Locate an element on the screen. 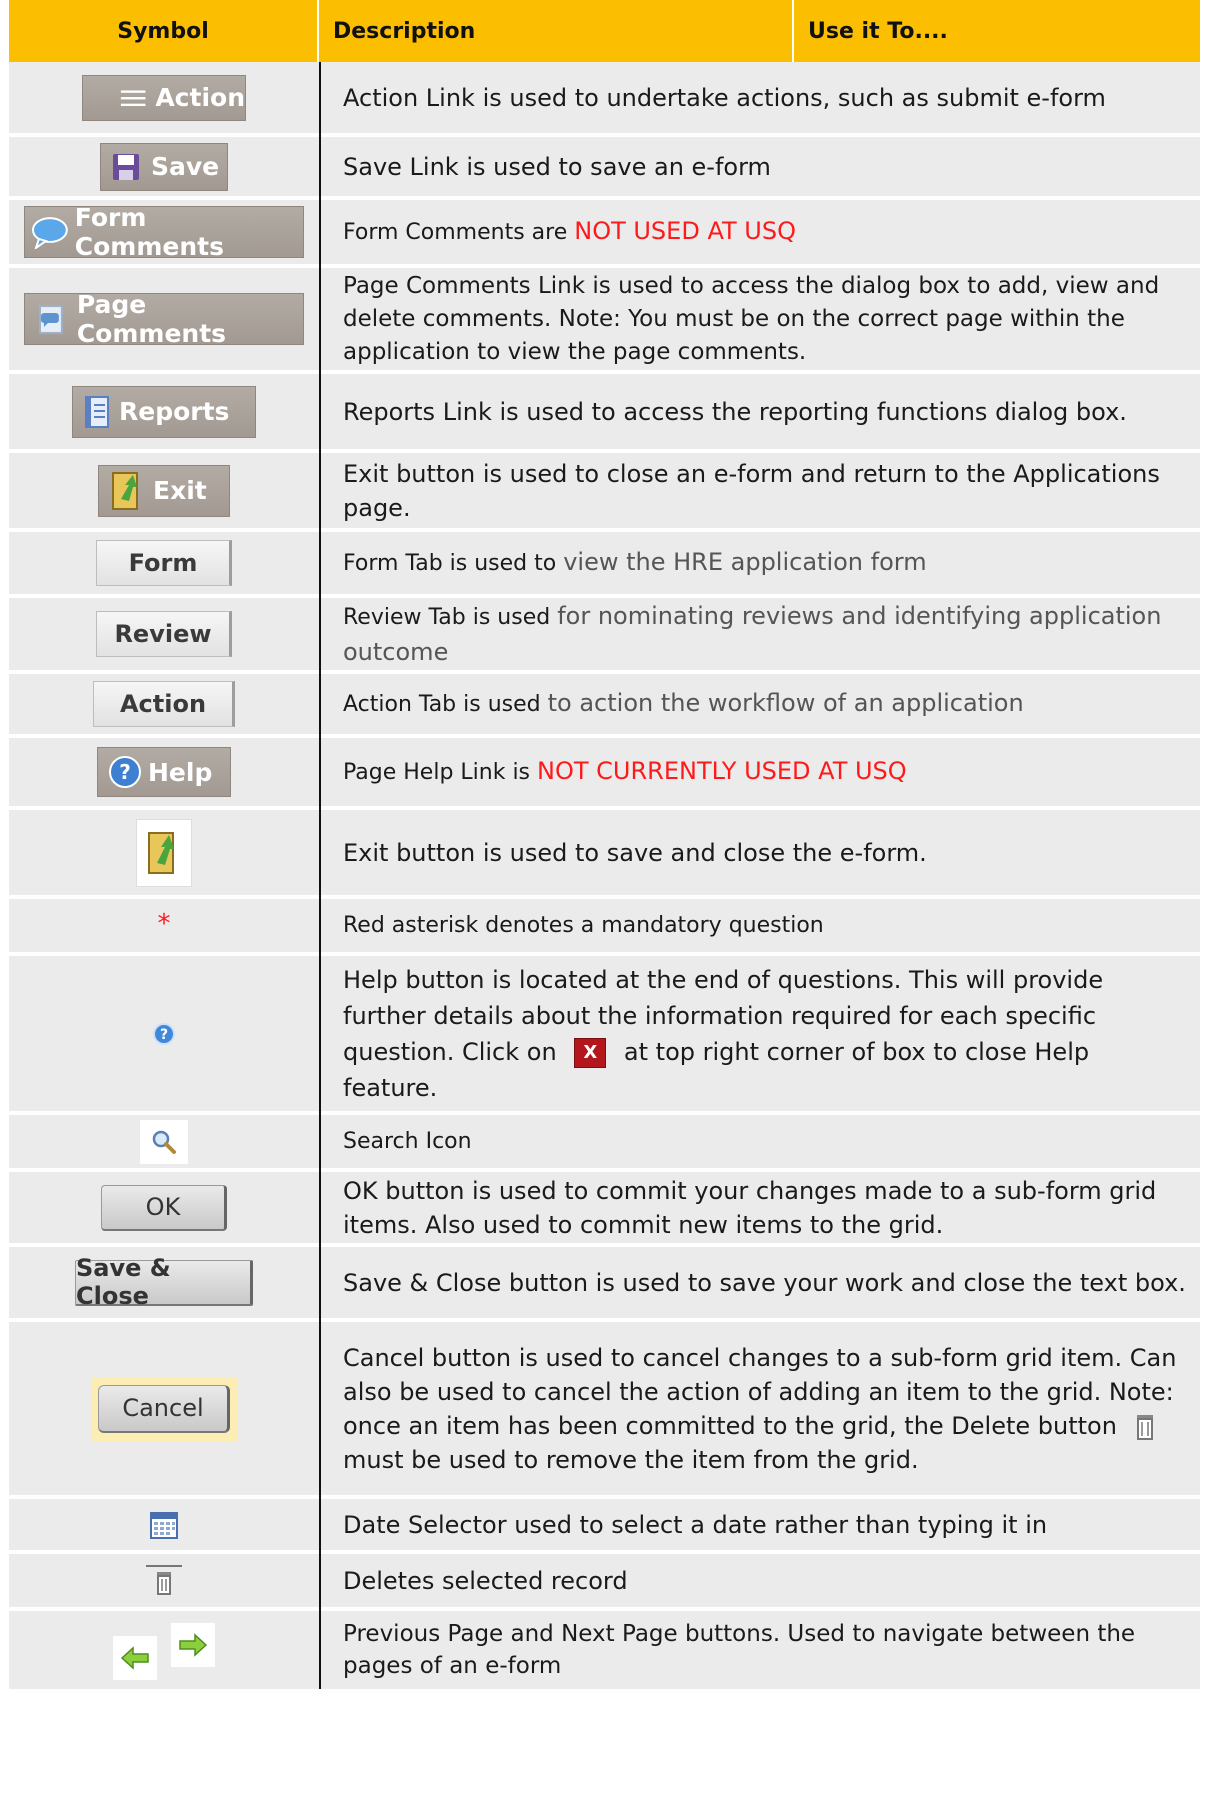 The image size is (1208, 1811). header-description: Description is located at coordinates (556, 31).